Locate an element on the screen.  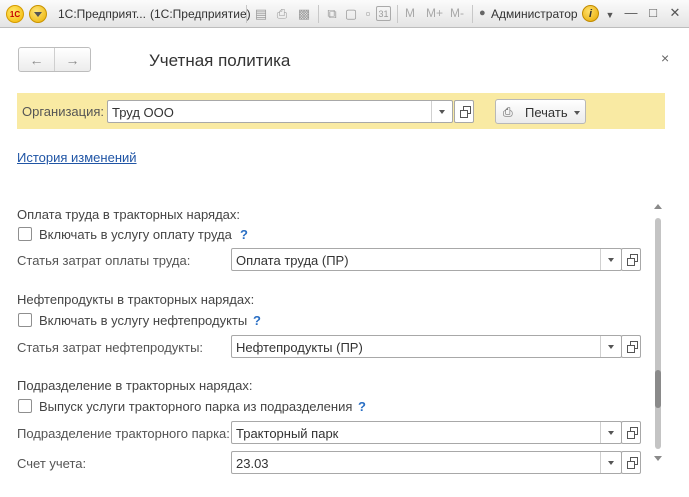
memory-plus-button: M+ is located at coordinates (434, 13).